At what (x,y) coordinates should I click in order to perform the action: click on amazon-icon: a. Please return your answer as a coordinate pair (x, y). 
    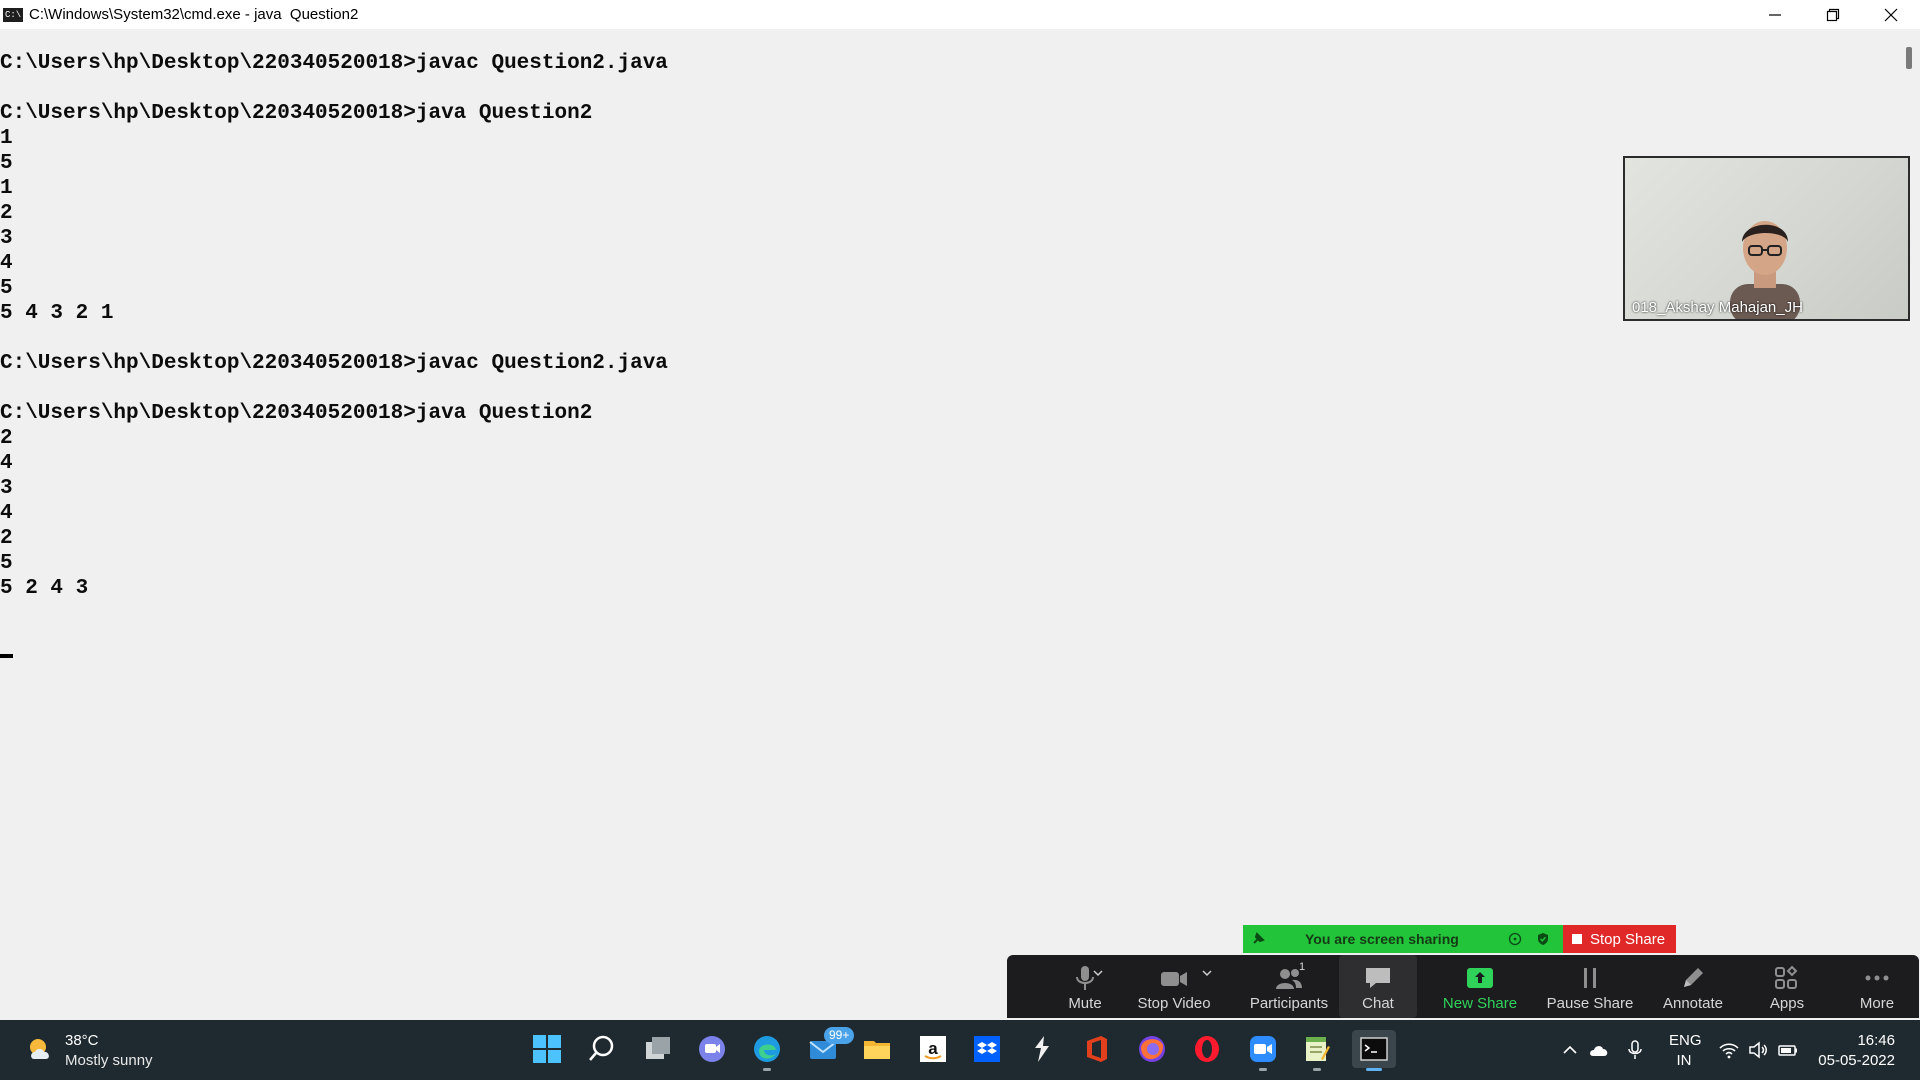
    Looking at the image, I should click on (933, 1049).